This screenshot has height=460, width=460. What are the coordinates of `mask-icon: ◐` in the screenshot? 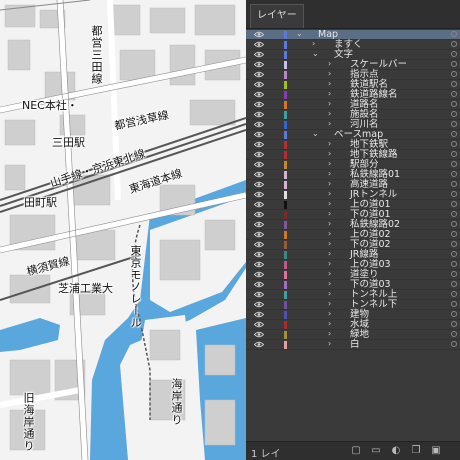 It's located at (396, 451).